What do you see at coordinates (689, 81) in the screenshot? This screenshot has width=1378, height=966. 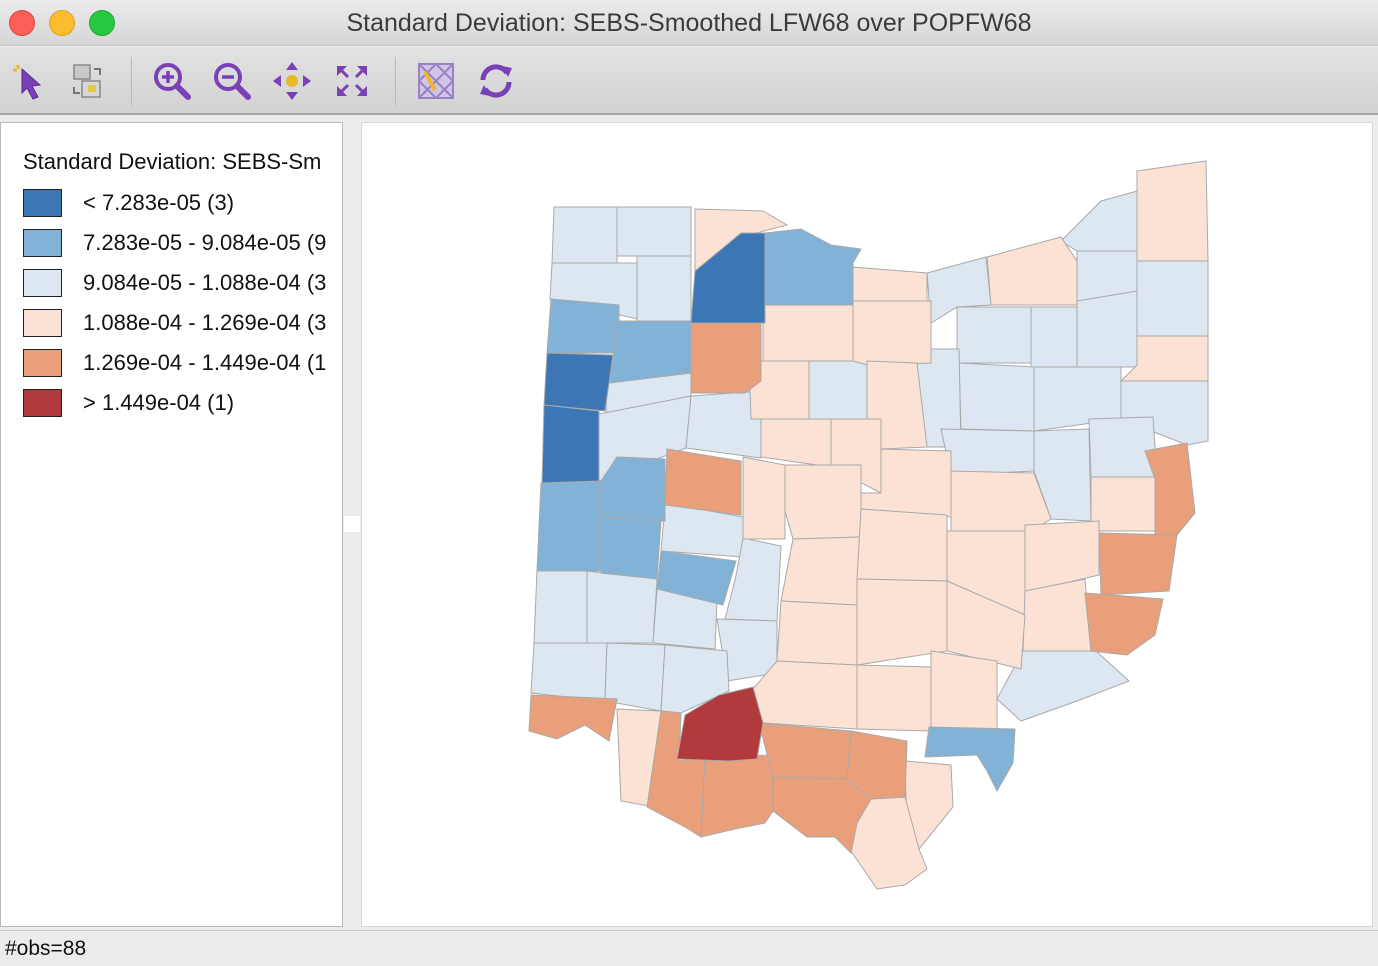 I see `map-toolbar` at bounding box center [689, 81].